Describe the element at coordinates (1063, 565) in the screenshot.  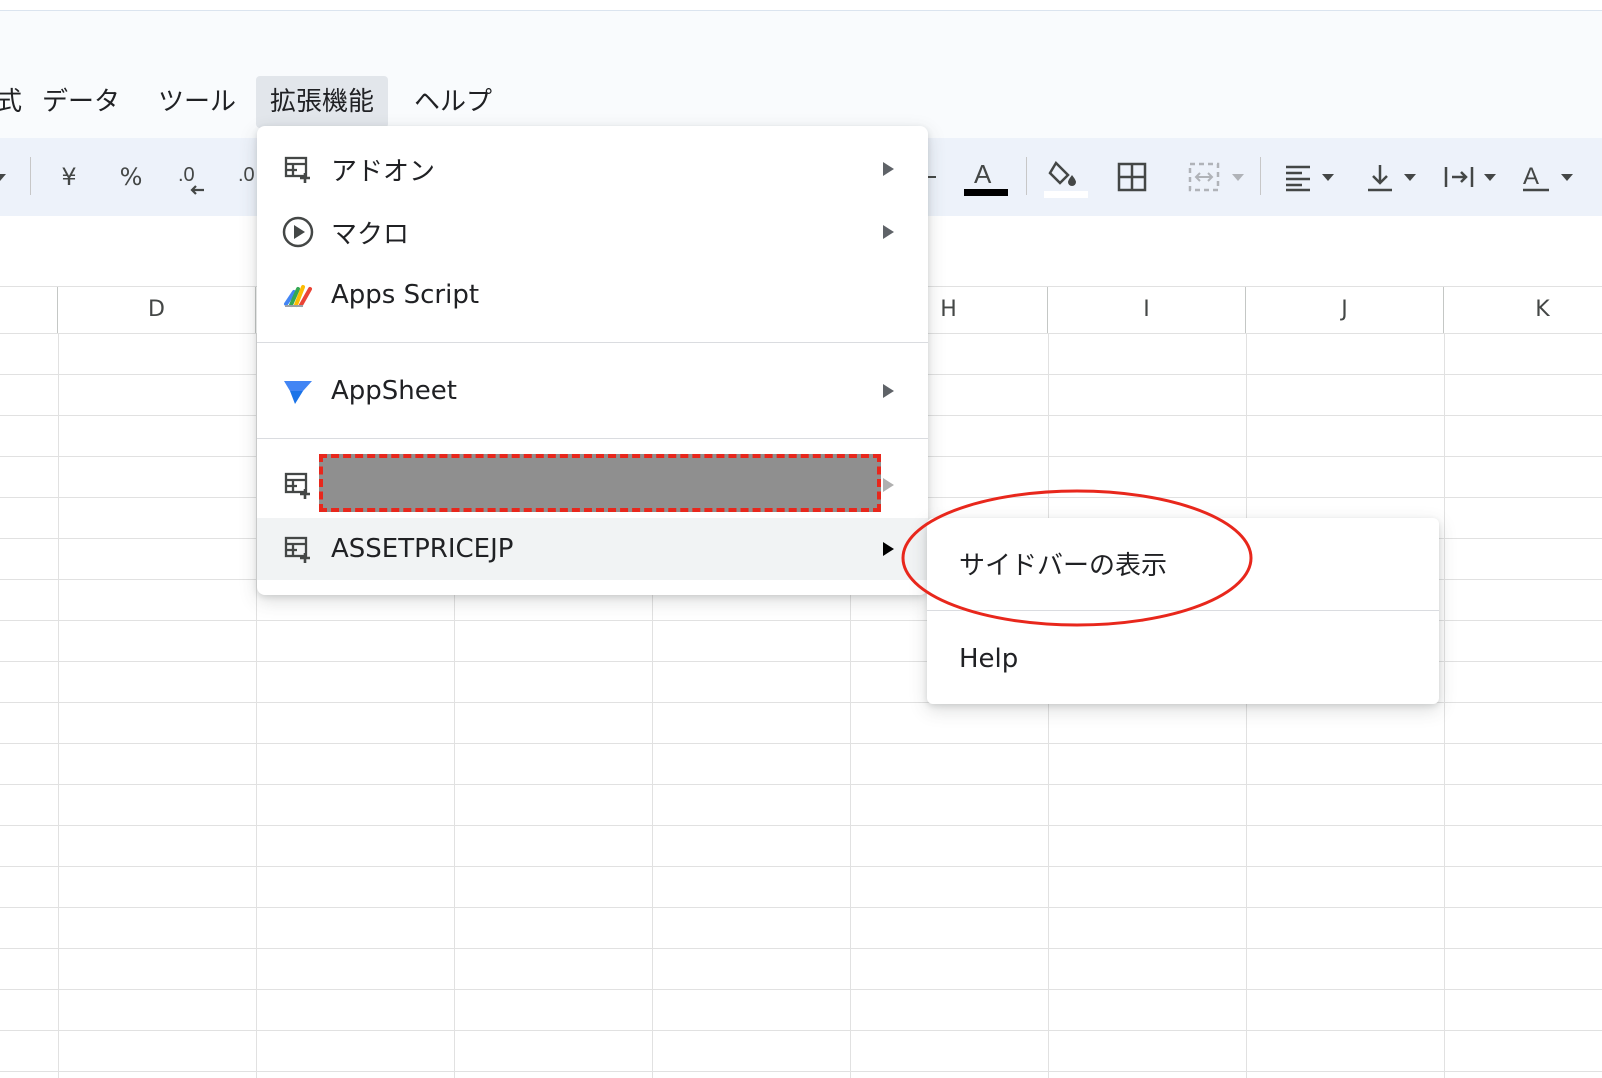
I see `submenu-item-label: サイドバーの表示` at that location.